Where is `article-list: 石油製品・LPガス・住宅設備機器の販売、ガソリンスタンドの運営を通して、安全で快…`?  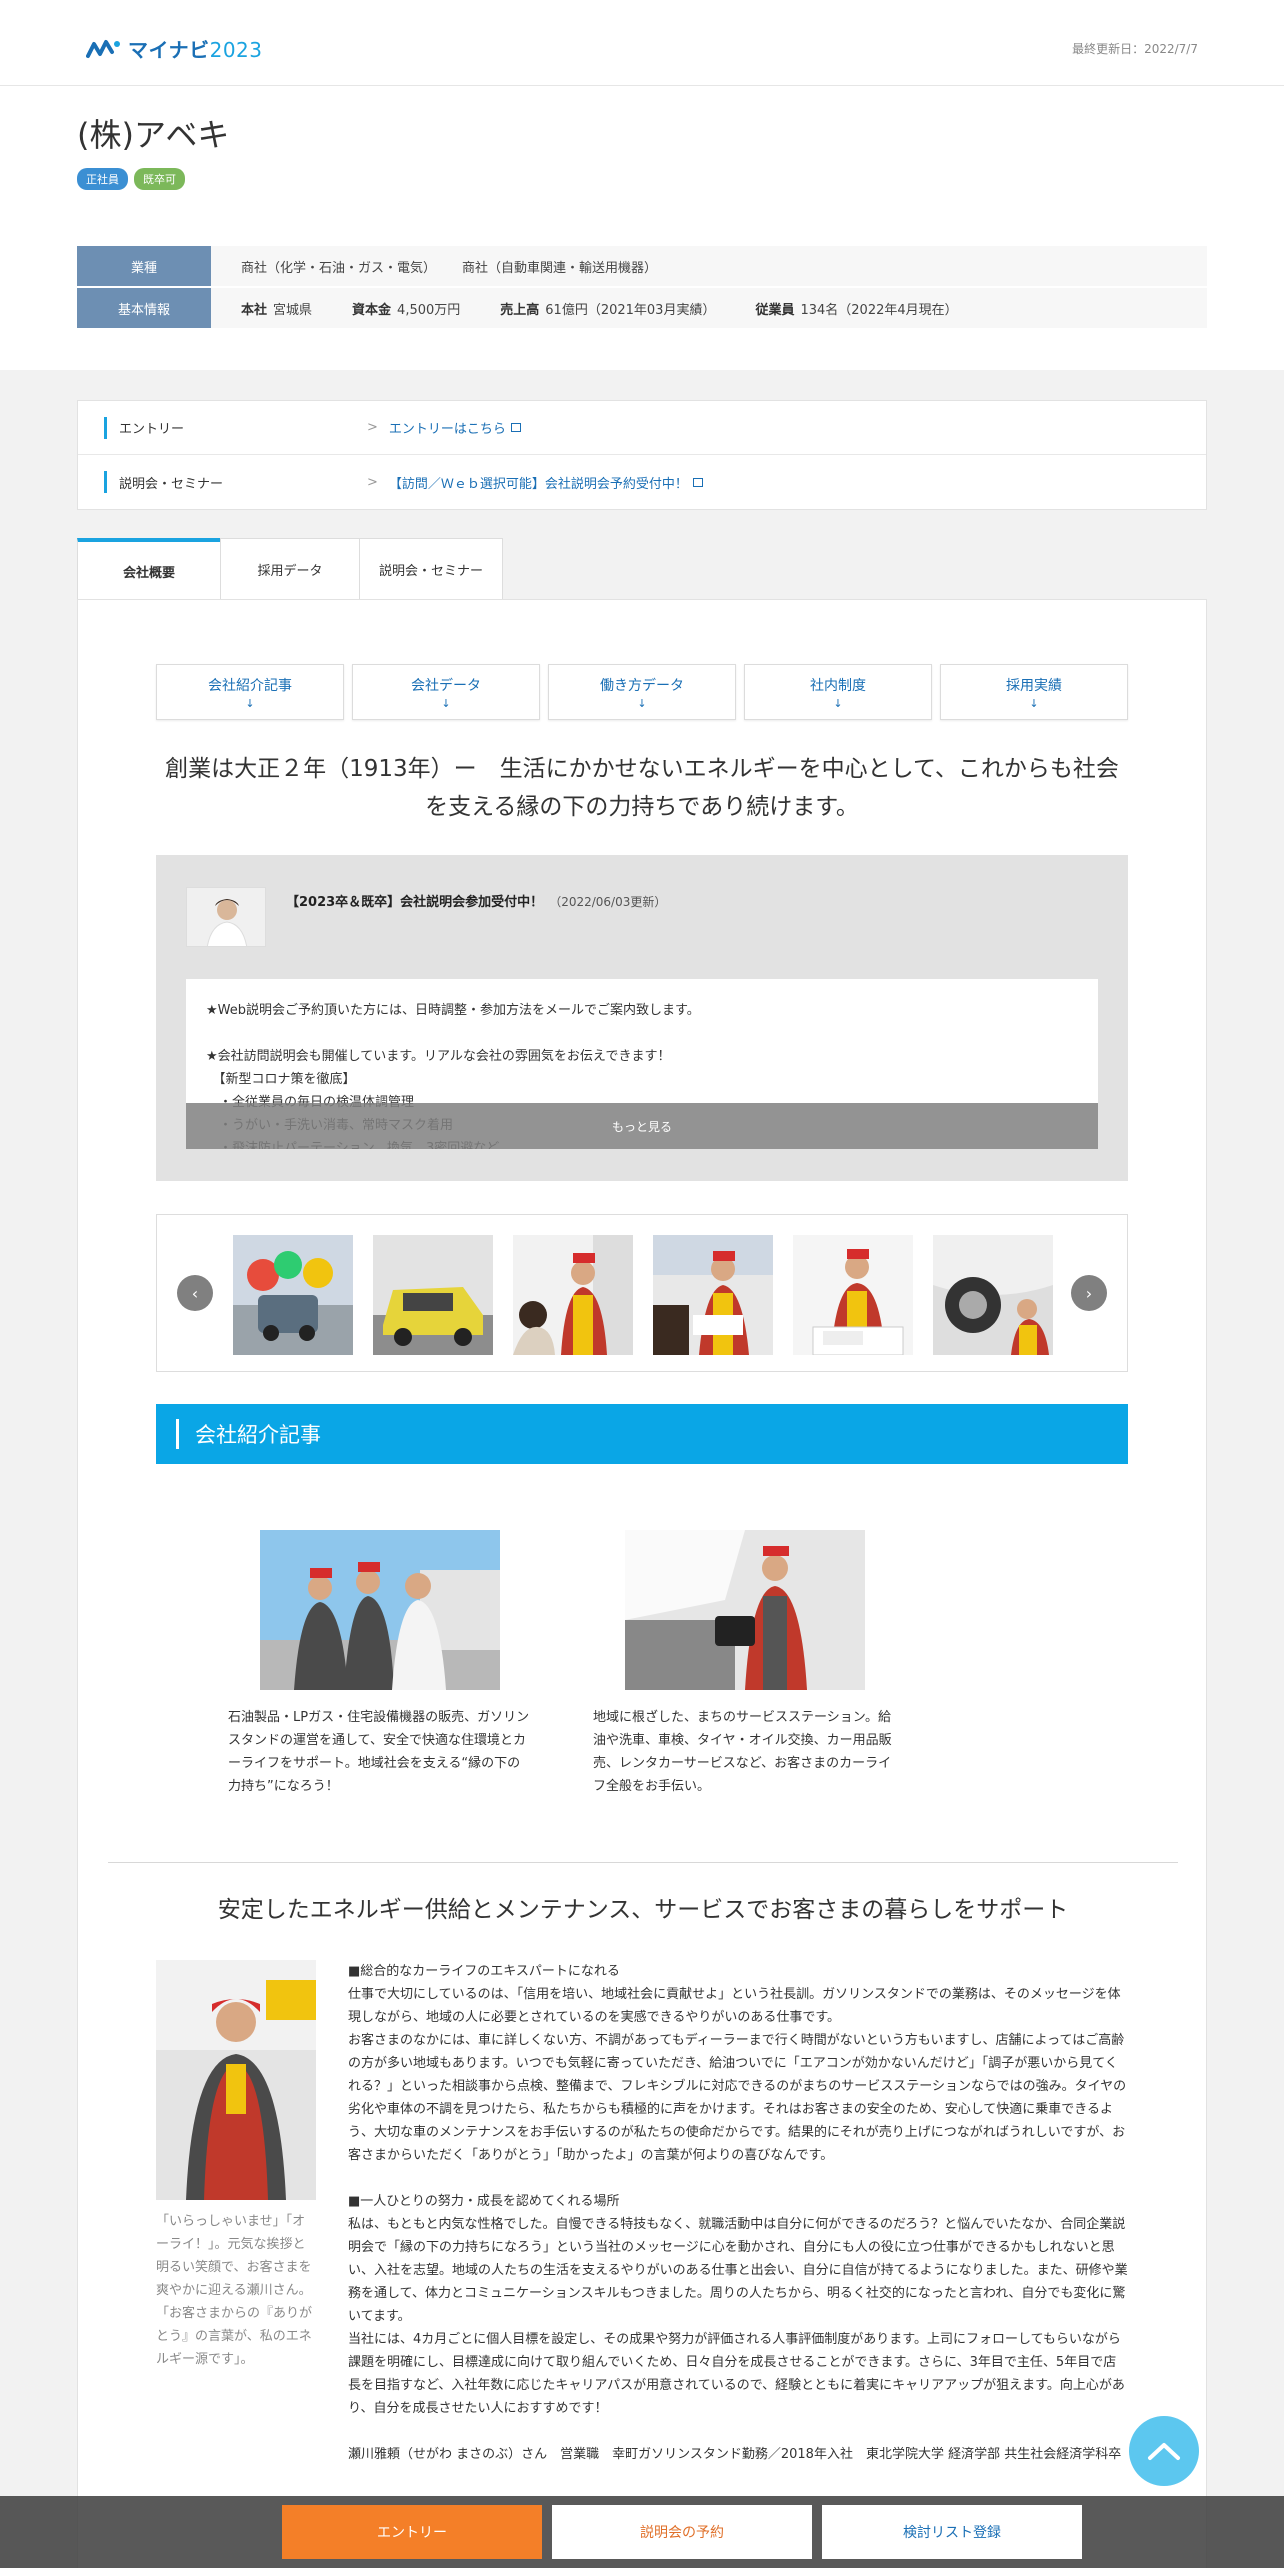
article-list: 石油製品・LPガス・住宅設備機器の販売、ガソリンスタンドの運営を通して、安全で快… is located at coordinates (563, 1664).